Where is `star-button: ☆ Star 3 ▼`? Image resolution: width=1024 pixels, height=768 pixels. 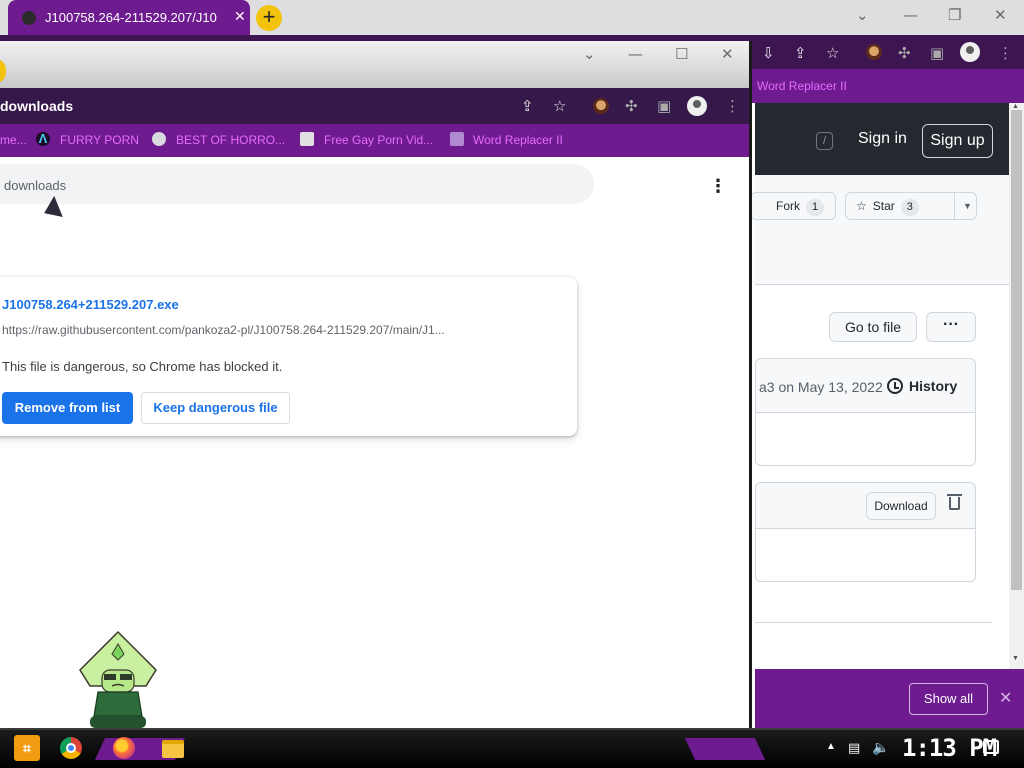 star-button: ☆ Star 3 ▼ is located at coordinates (911, 206).